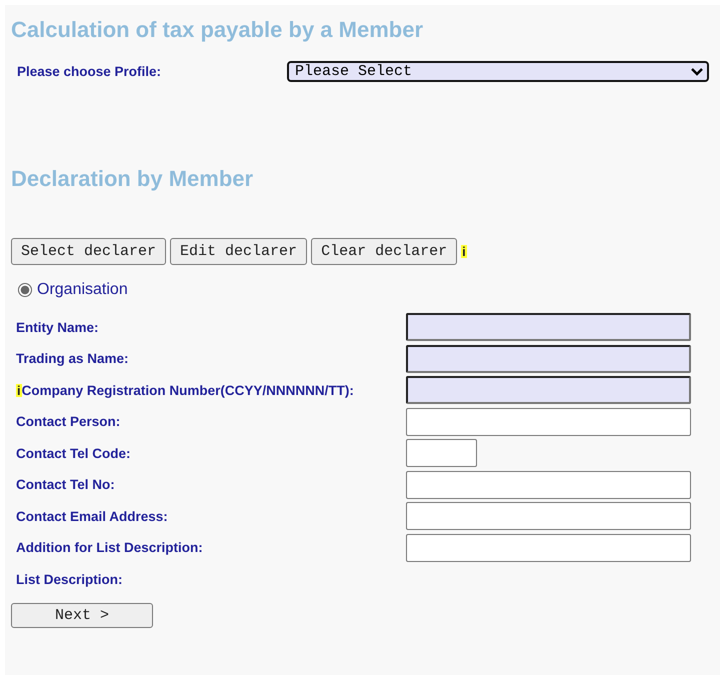 The height and width of the screenshot is (681, 725). I want to click on field-label: List Description:, so click(69, 579).